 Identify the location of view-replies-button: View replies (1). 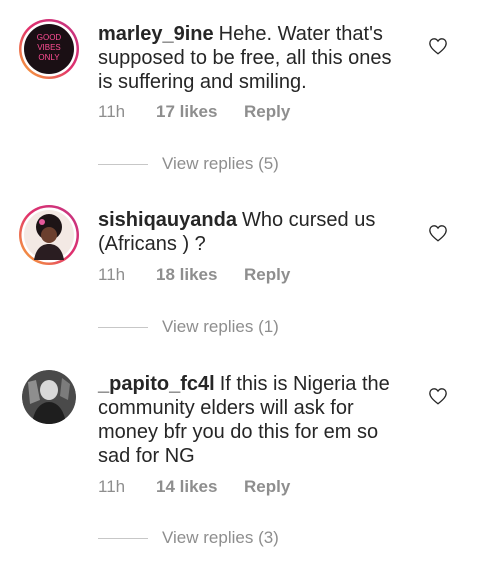
(188, 327).